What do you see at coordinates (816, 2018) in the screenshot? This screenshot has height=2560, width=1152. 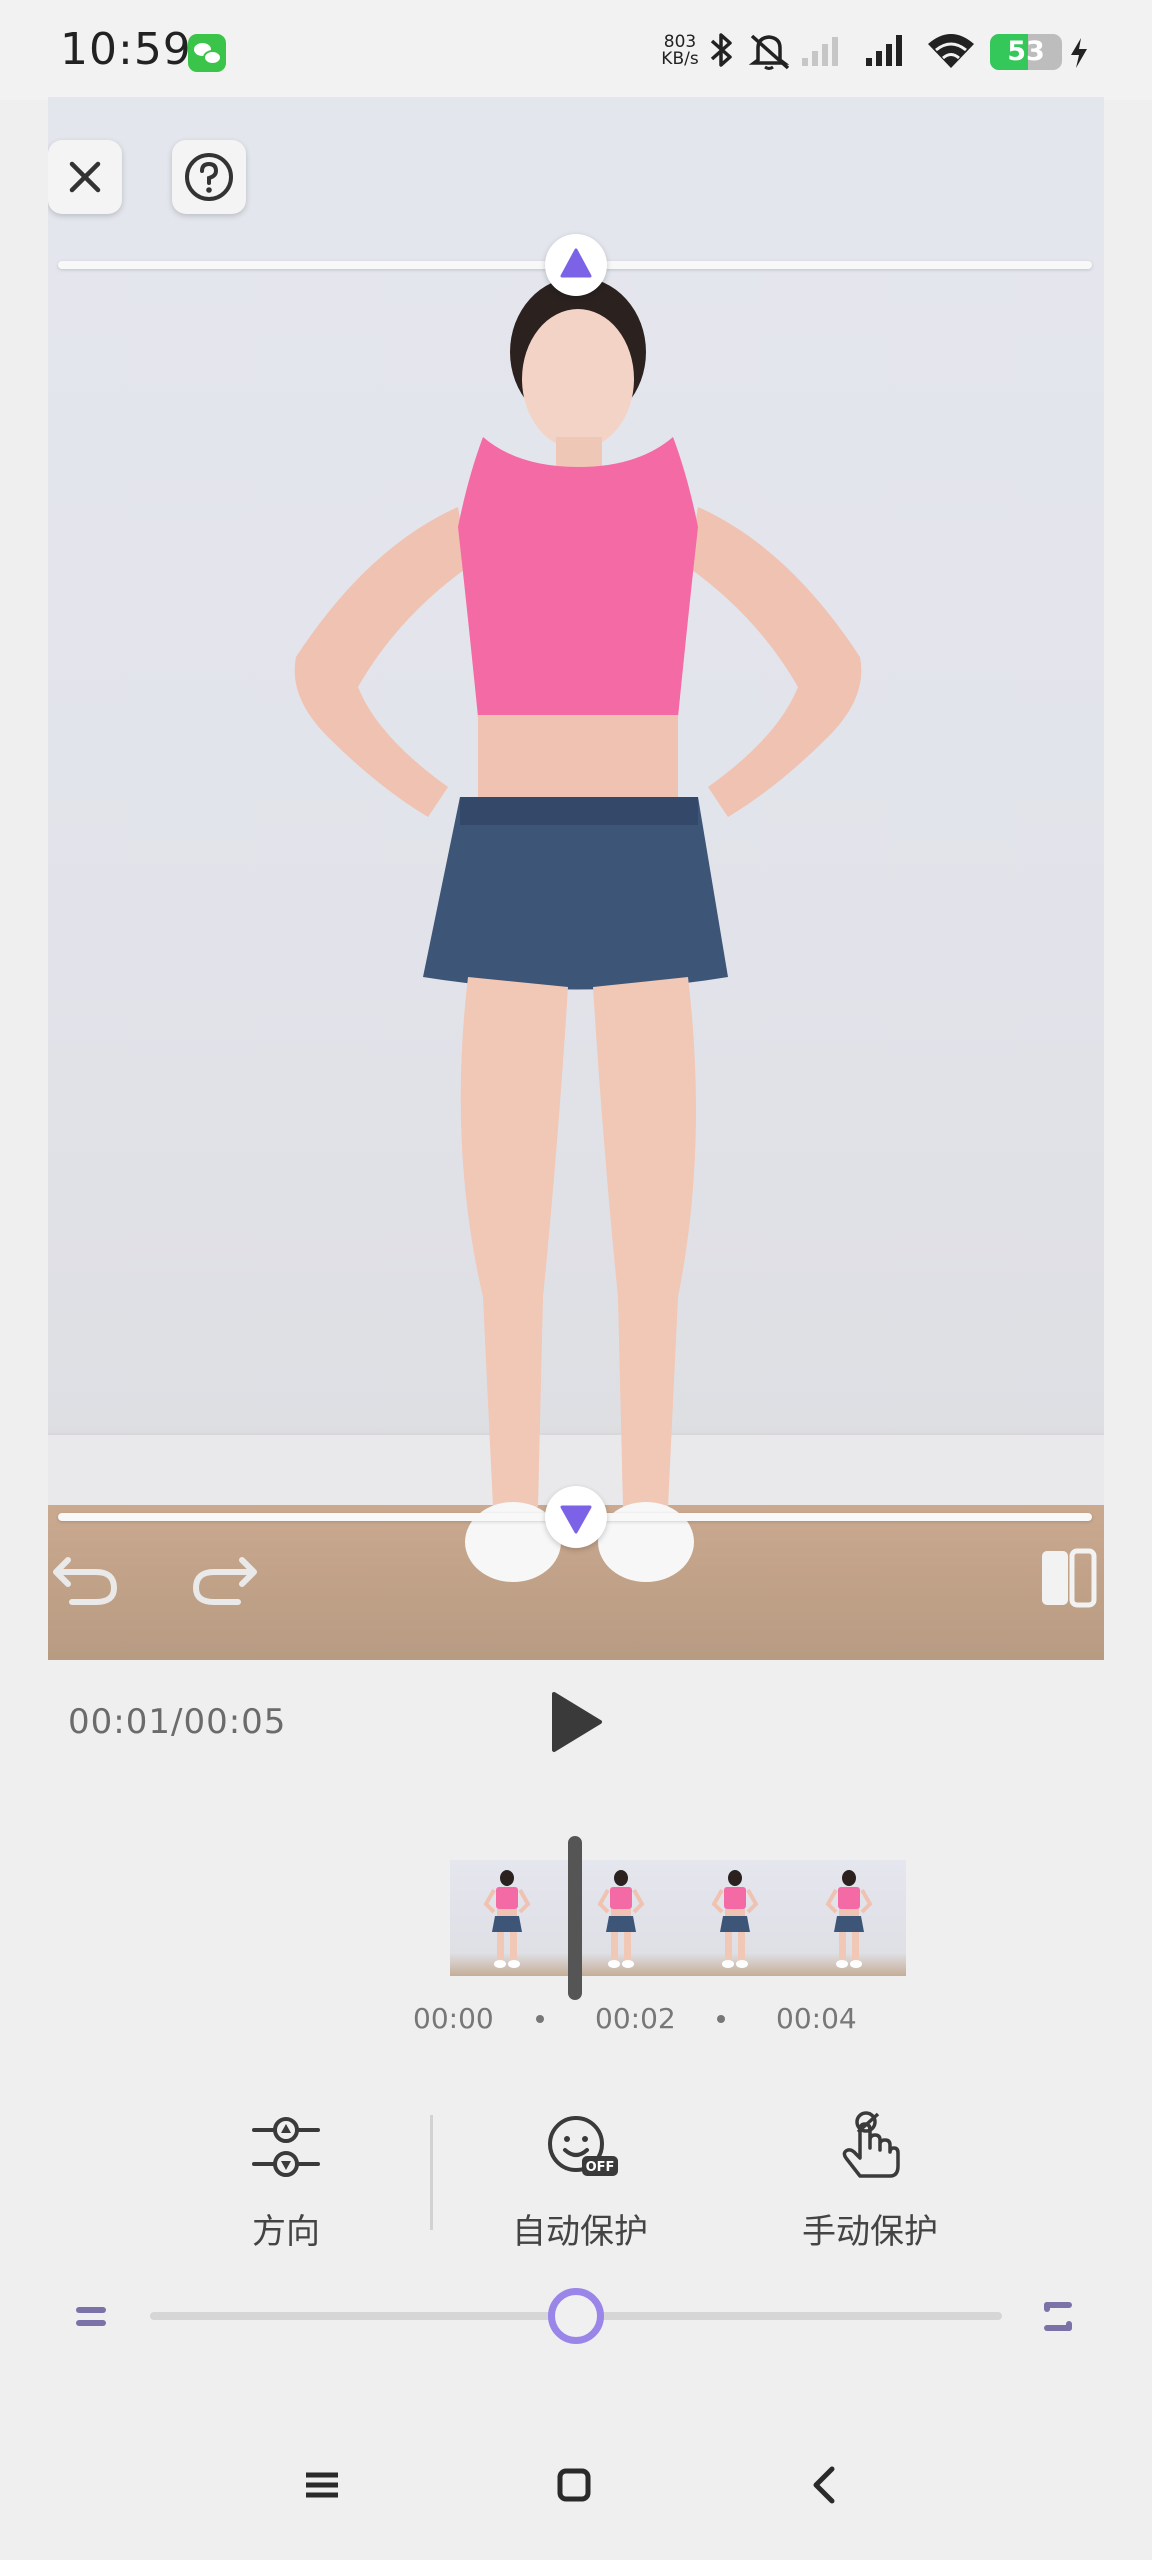 I see `timeline-tick-label: 00:04` at bounding box center [816, 2018].